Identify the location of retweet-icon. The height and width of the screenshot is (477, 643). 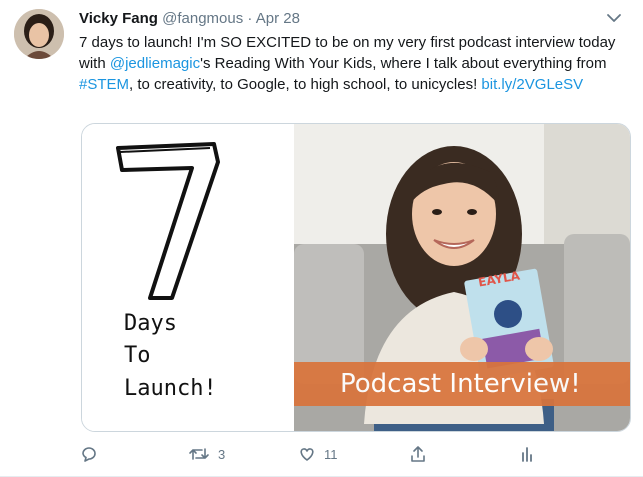
(199, 454).